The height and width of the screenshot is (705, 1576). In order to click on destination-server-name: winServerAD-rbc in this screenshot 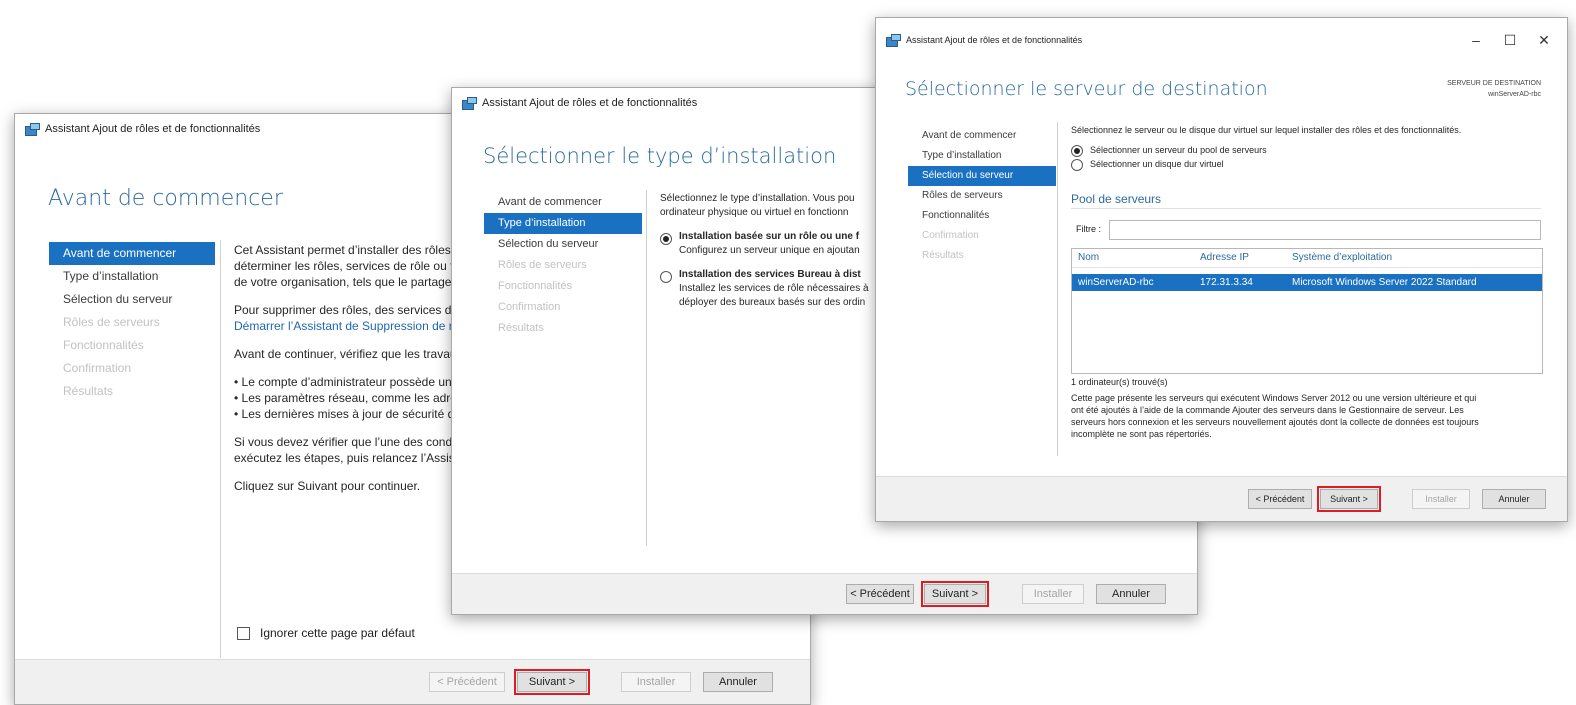, I will do `click(1514, 94)`.